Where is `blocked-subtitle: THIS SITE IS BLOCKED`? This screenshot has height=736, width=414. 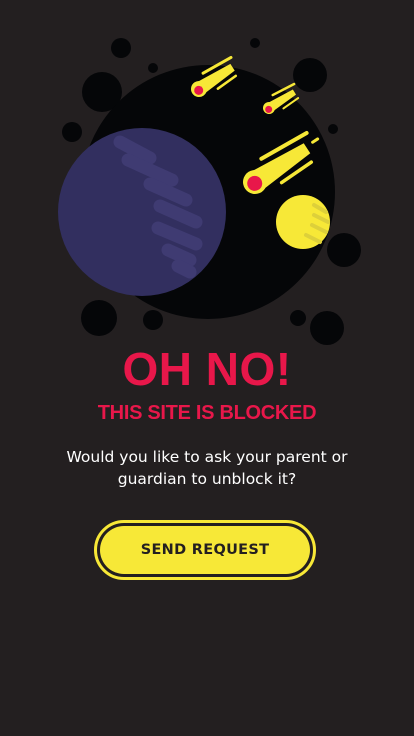
blocked-subtitle: THIS SITE IS BLOCKED is located at coordinates (207, 413).